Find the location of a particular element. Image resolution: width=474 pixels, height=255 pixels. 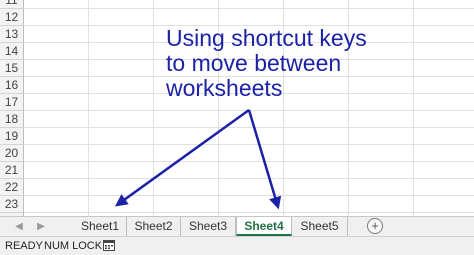

triangle-left-icon: ◀ is located at coordinates (19, 226).